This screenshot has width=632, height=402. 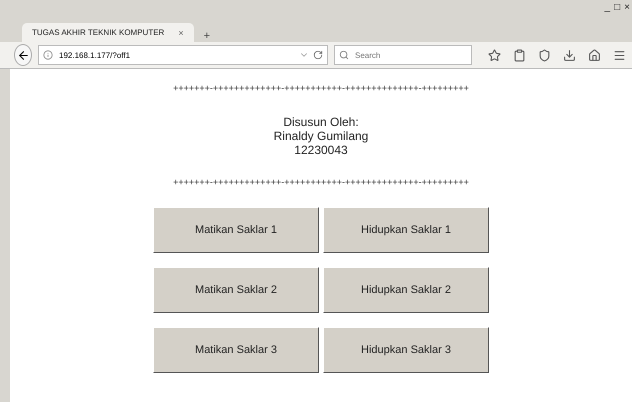 I want to click on browser-tab: TUGAS AKHIR TEKNIK KOMPUTER ×, so click(x=108, y=32).